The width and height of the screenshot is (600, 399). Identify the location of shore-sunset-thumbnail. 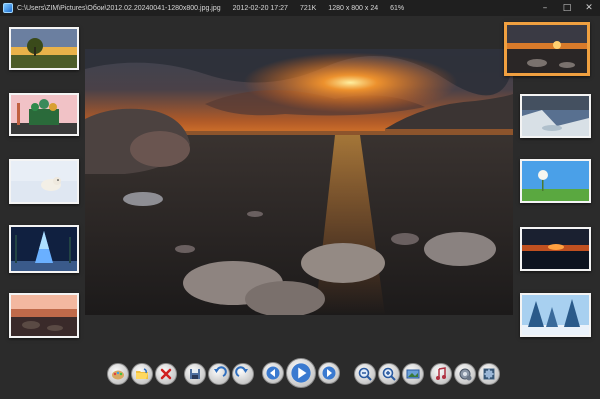
(44, 315).